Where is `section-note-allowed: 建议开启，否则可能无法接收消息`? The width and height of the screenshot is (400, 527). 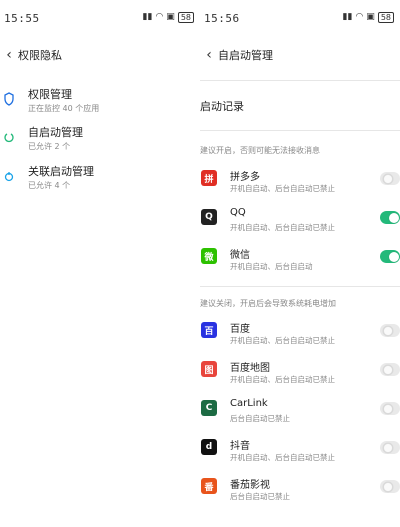 section-note-allowed: 建议开启，否则可能无法接收消息 is located at coordinates (260, 150).